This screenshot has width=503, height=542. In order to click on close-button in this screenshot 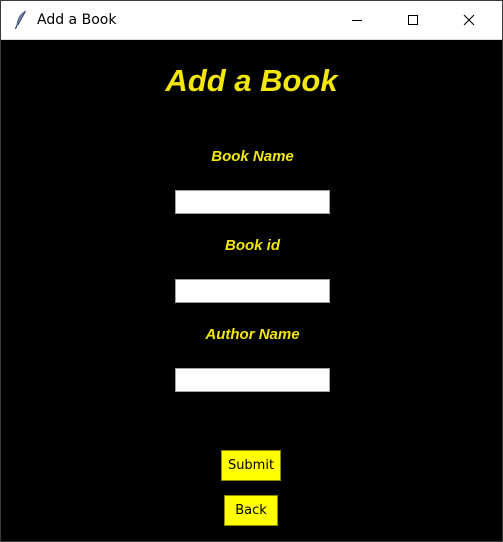, I will do `click(469, 20)`.